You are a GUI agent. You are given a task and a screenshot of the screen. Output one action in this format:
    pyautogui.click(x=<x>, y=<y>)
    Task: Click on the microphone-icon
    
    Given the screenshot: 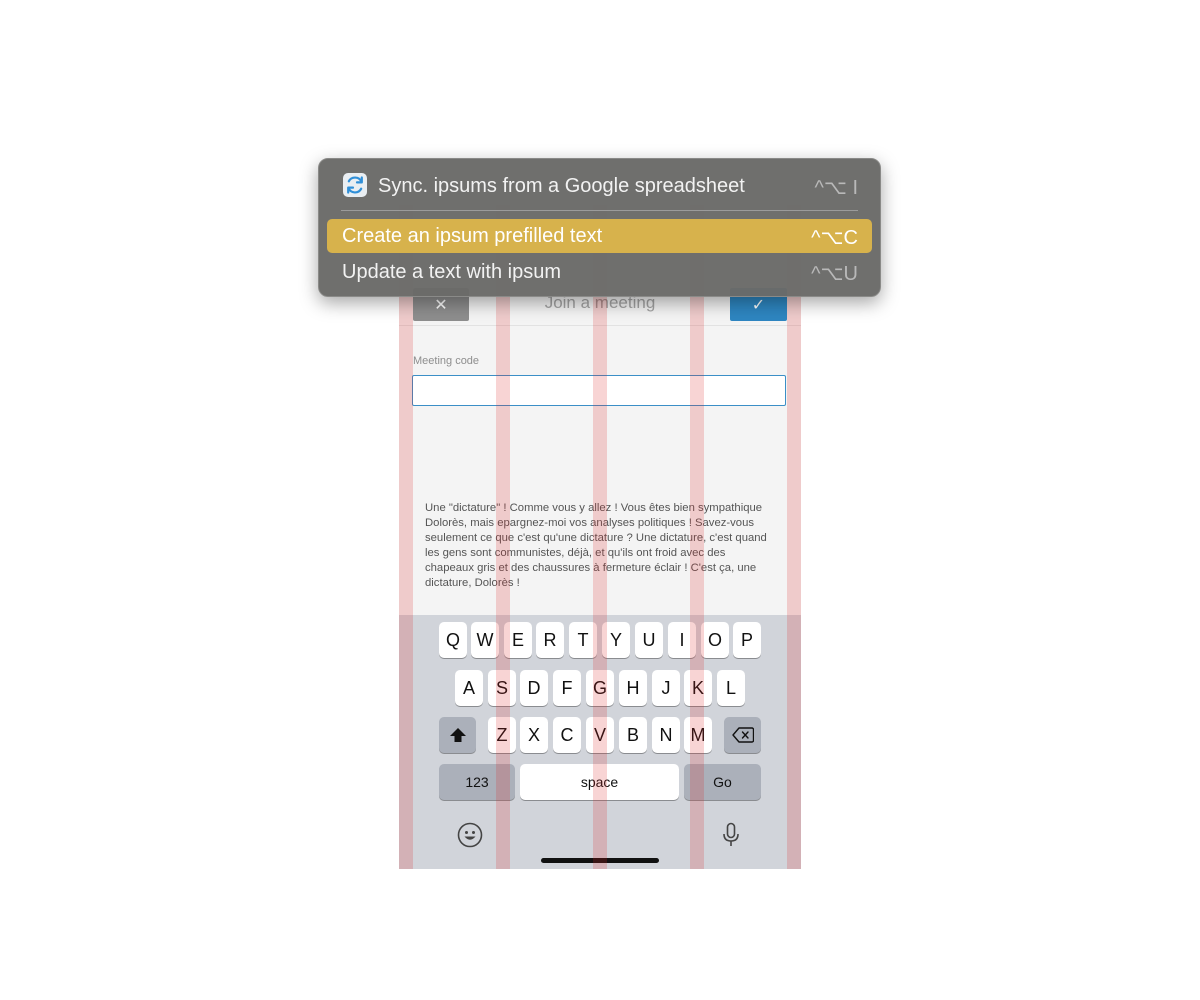 What is the action you would take?
    pyautogui.click(x=731, y=834)
    